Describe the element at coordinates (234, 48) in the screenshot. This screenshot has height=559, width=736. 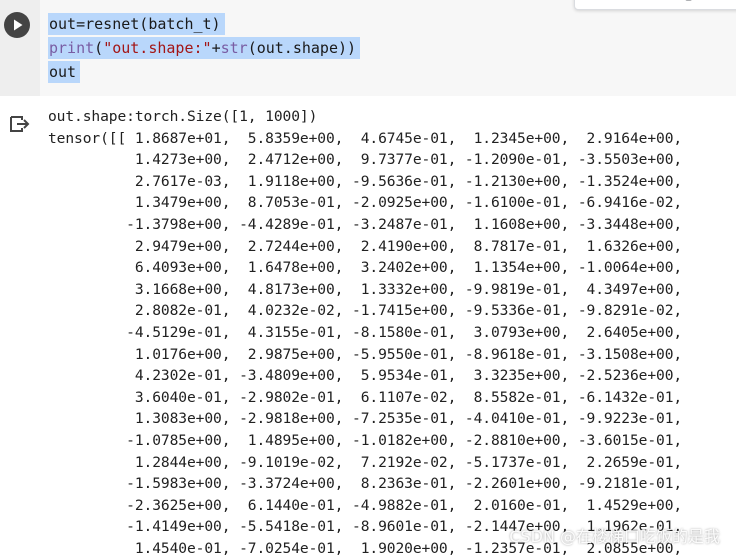
I see `code-token-str: str` at that location.